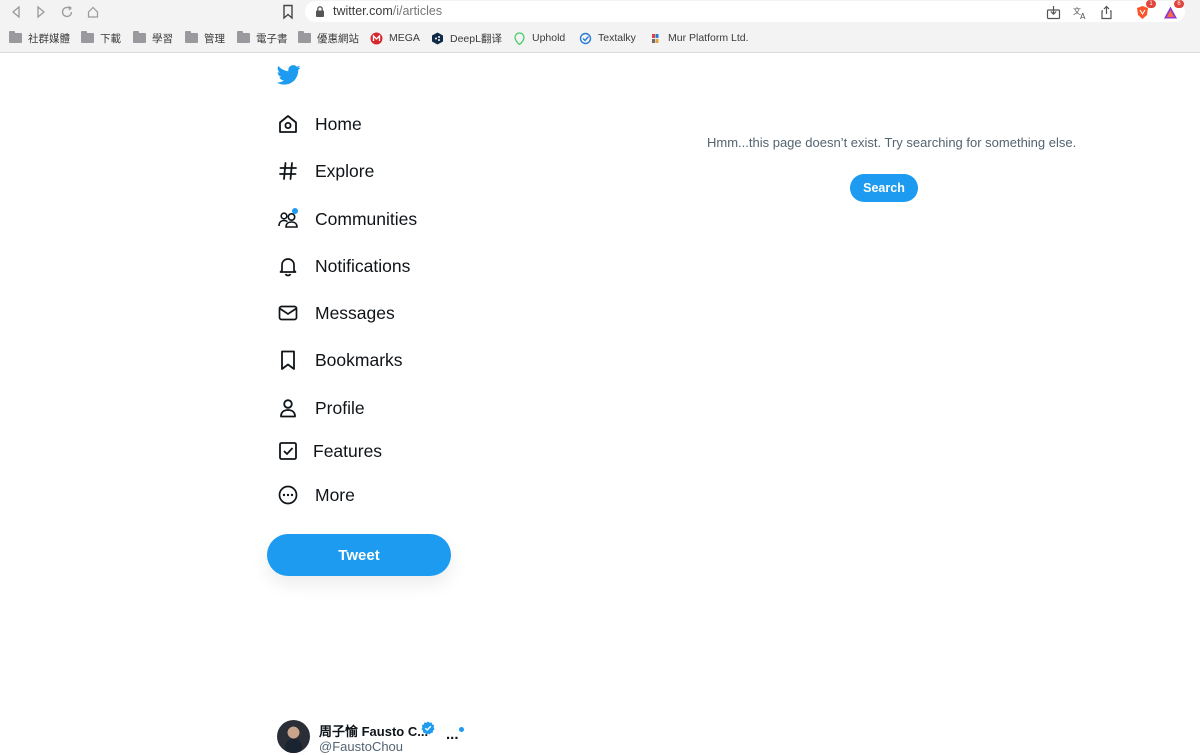  Describe the element at coordinates (288, 171) in the screenshot. I see `hashtag-icon` at that location.